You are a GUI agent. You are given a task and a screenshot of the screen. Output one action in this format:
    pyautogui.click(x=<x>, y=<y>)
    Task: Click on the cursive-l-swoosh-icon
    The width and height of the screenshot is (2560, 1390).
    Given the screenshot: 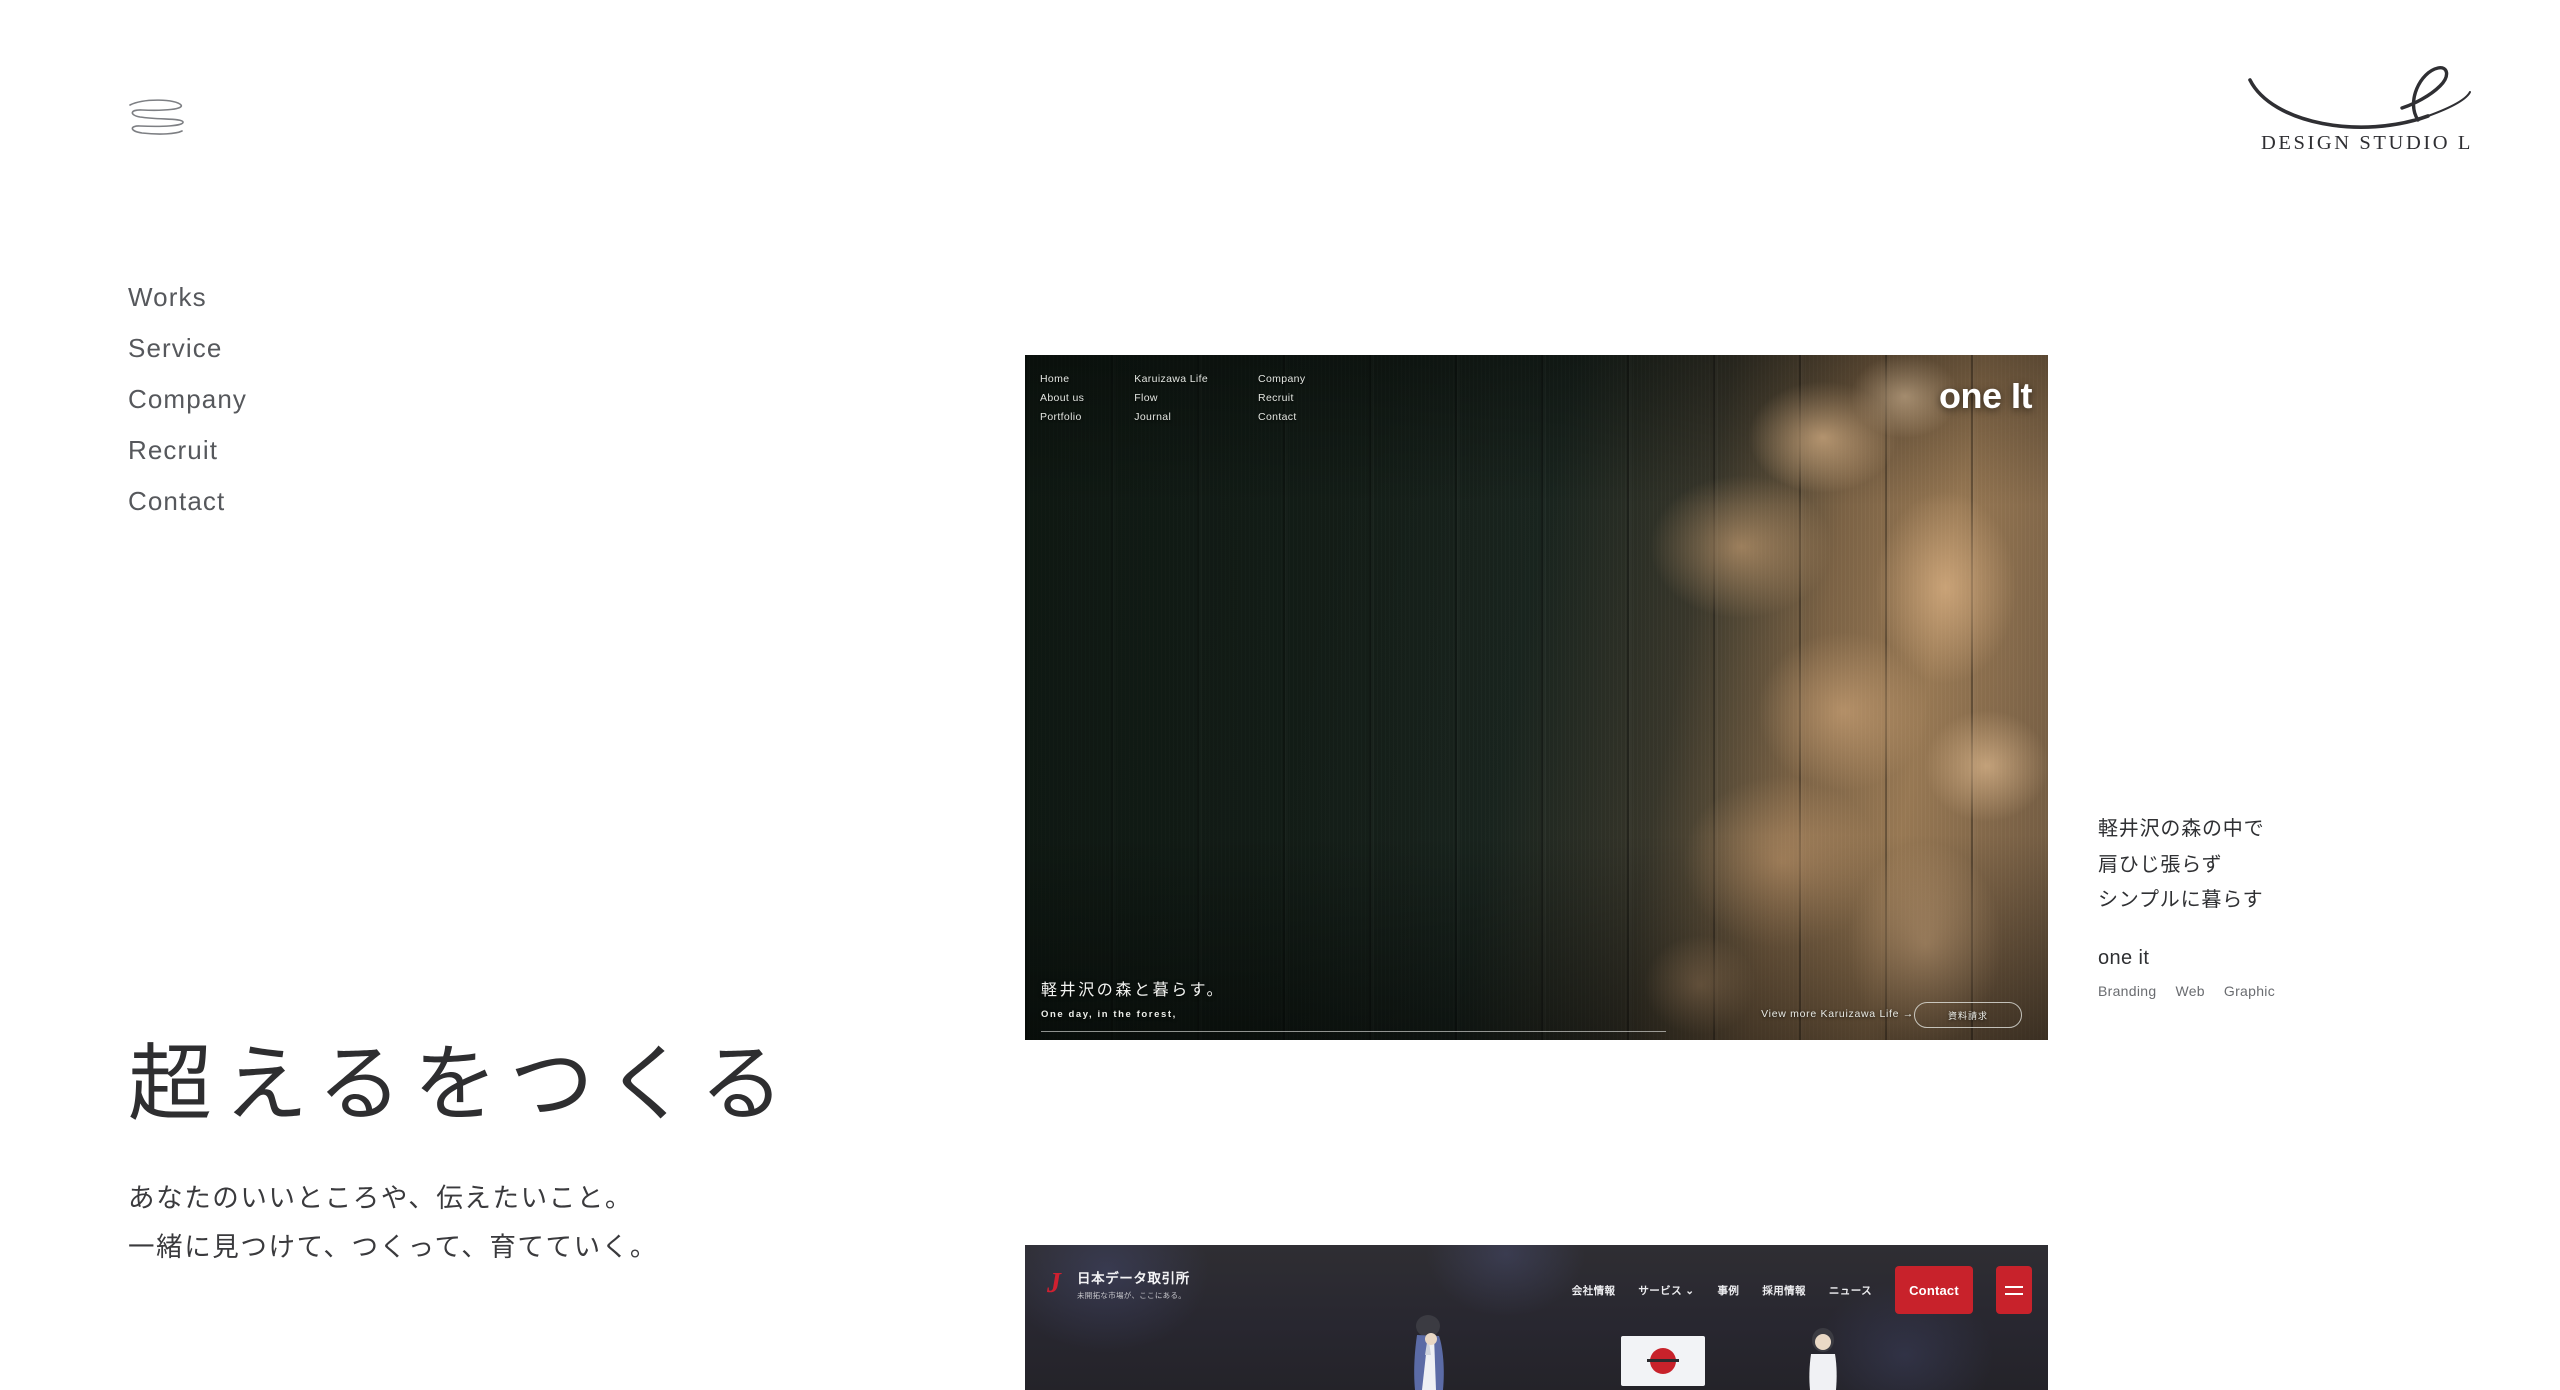 What is the action you would take?
    pyautogui.click(x=2359, y=97)
    